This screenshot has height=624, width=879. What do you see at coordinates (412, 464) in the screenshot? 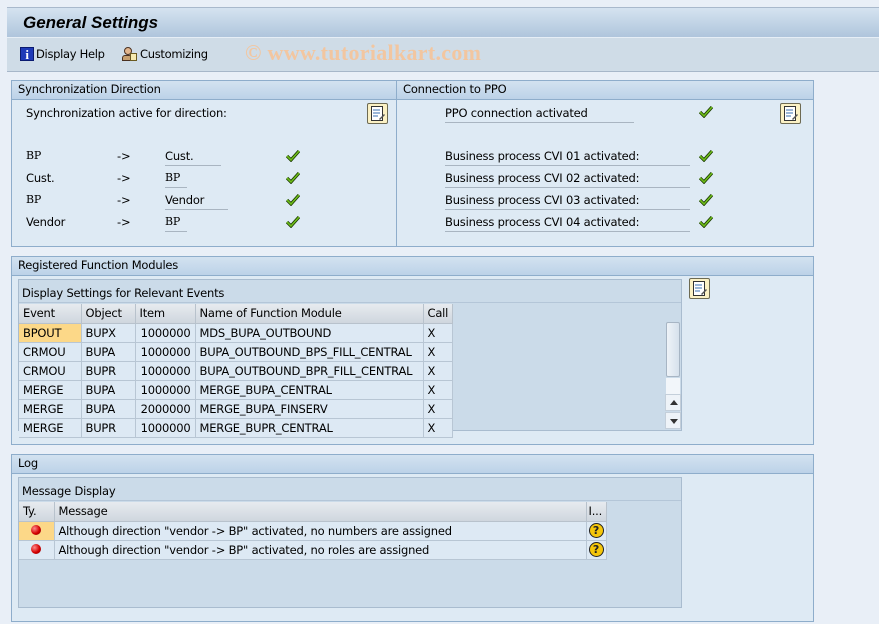
I see `log-title: Log` at bounding box center [412, 464].